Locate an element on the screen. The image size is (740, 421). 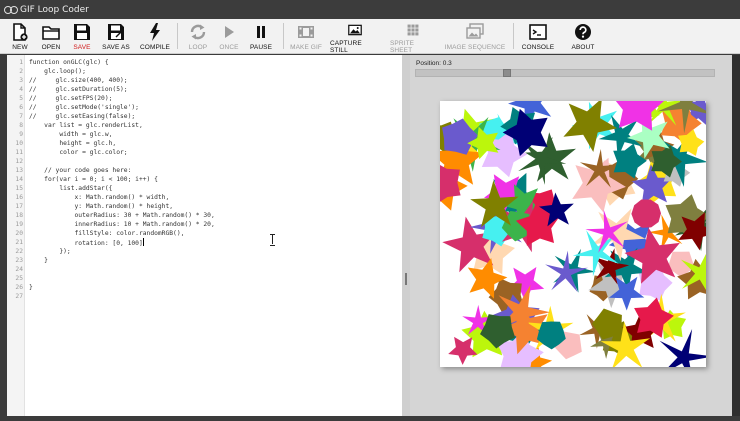
about-button: ABOUT is located at coordinates (583, 36).